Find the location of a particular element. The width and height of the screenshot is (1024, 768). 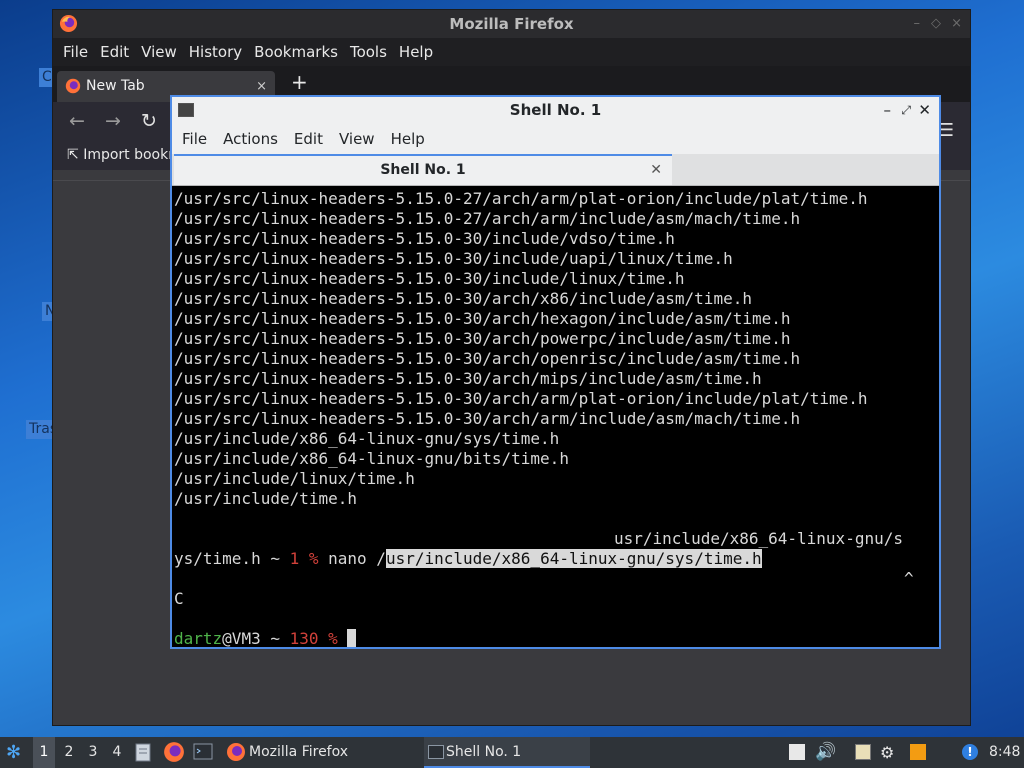

firefox-logo-icon is located at coordinates (68, 23).